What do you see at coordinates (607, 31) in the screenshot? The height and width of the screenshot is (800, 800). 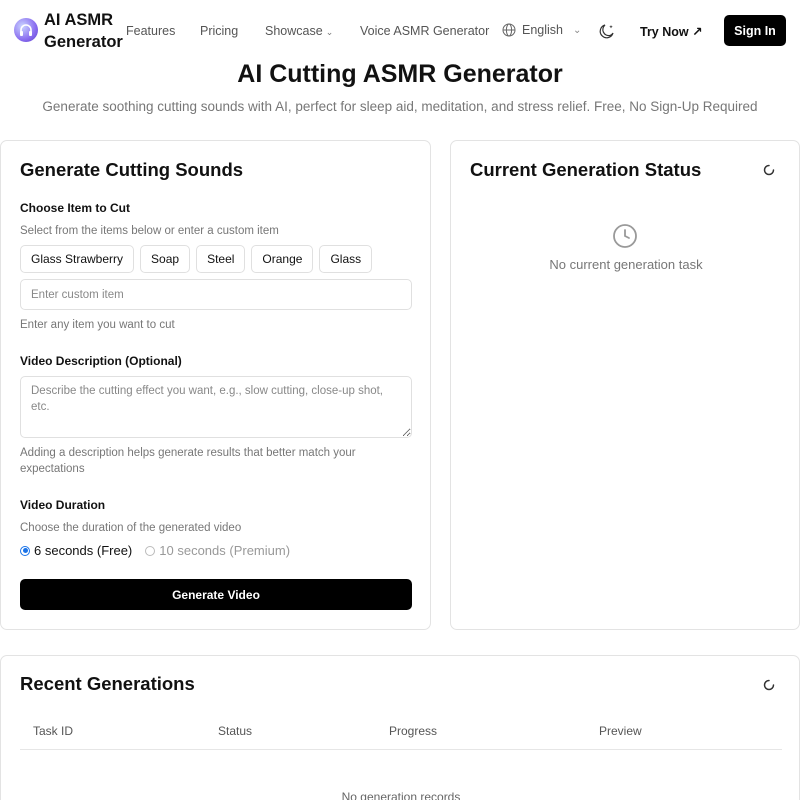 I see `theme-toggle-moon-icon` at bounding box center [607, 31].